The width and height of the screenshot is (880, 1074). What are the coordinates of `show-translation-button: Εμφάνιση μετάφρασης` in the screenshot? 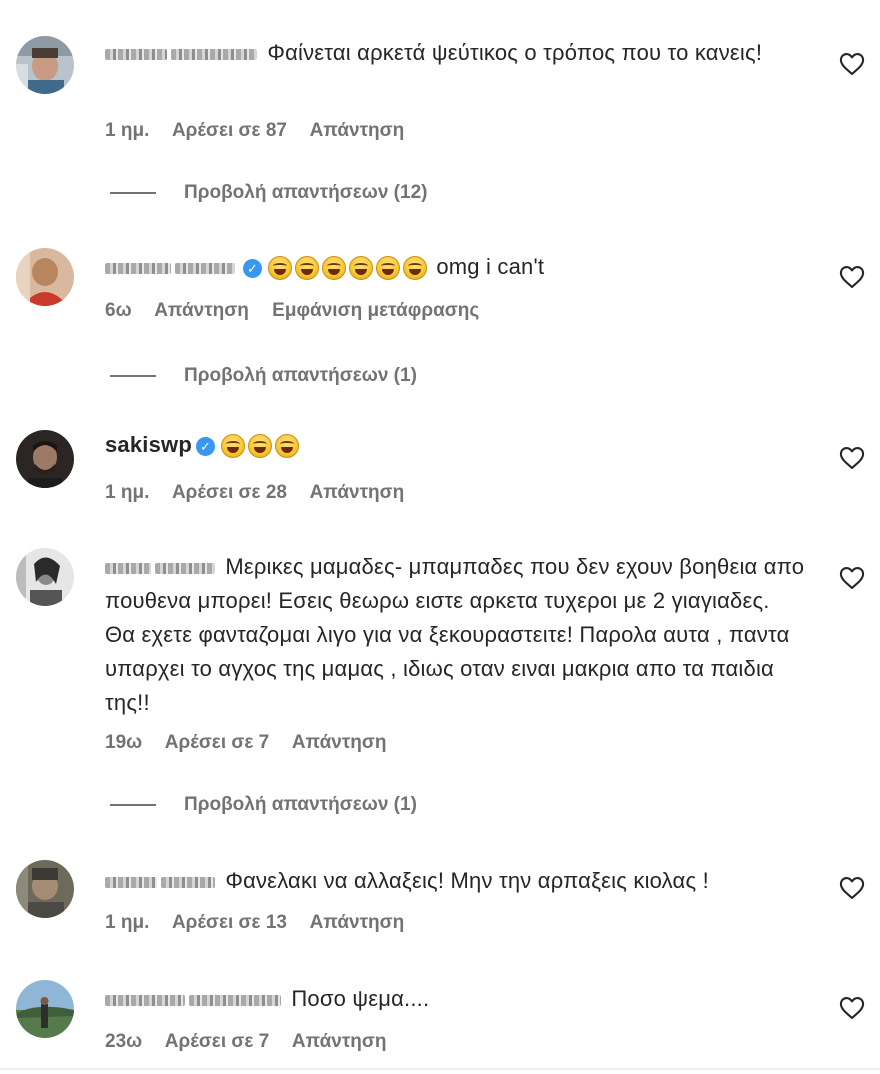 It's located at (375, 310).